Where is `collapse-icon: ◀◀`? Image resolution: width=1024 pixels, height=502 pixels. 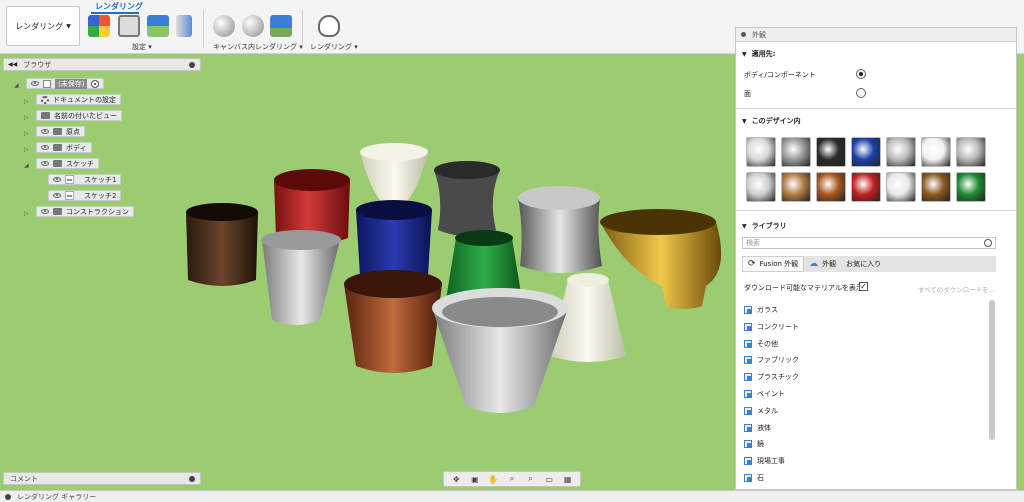 collapse-icon: ◀◀ is located at coordinates (12, 64).